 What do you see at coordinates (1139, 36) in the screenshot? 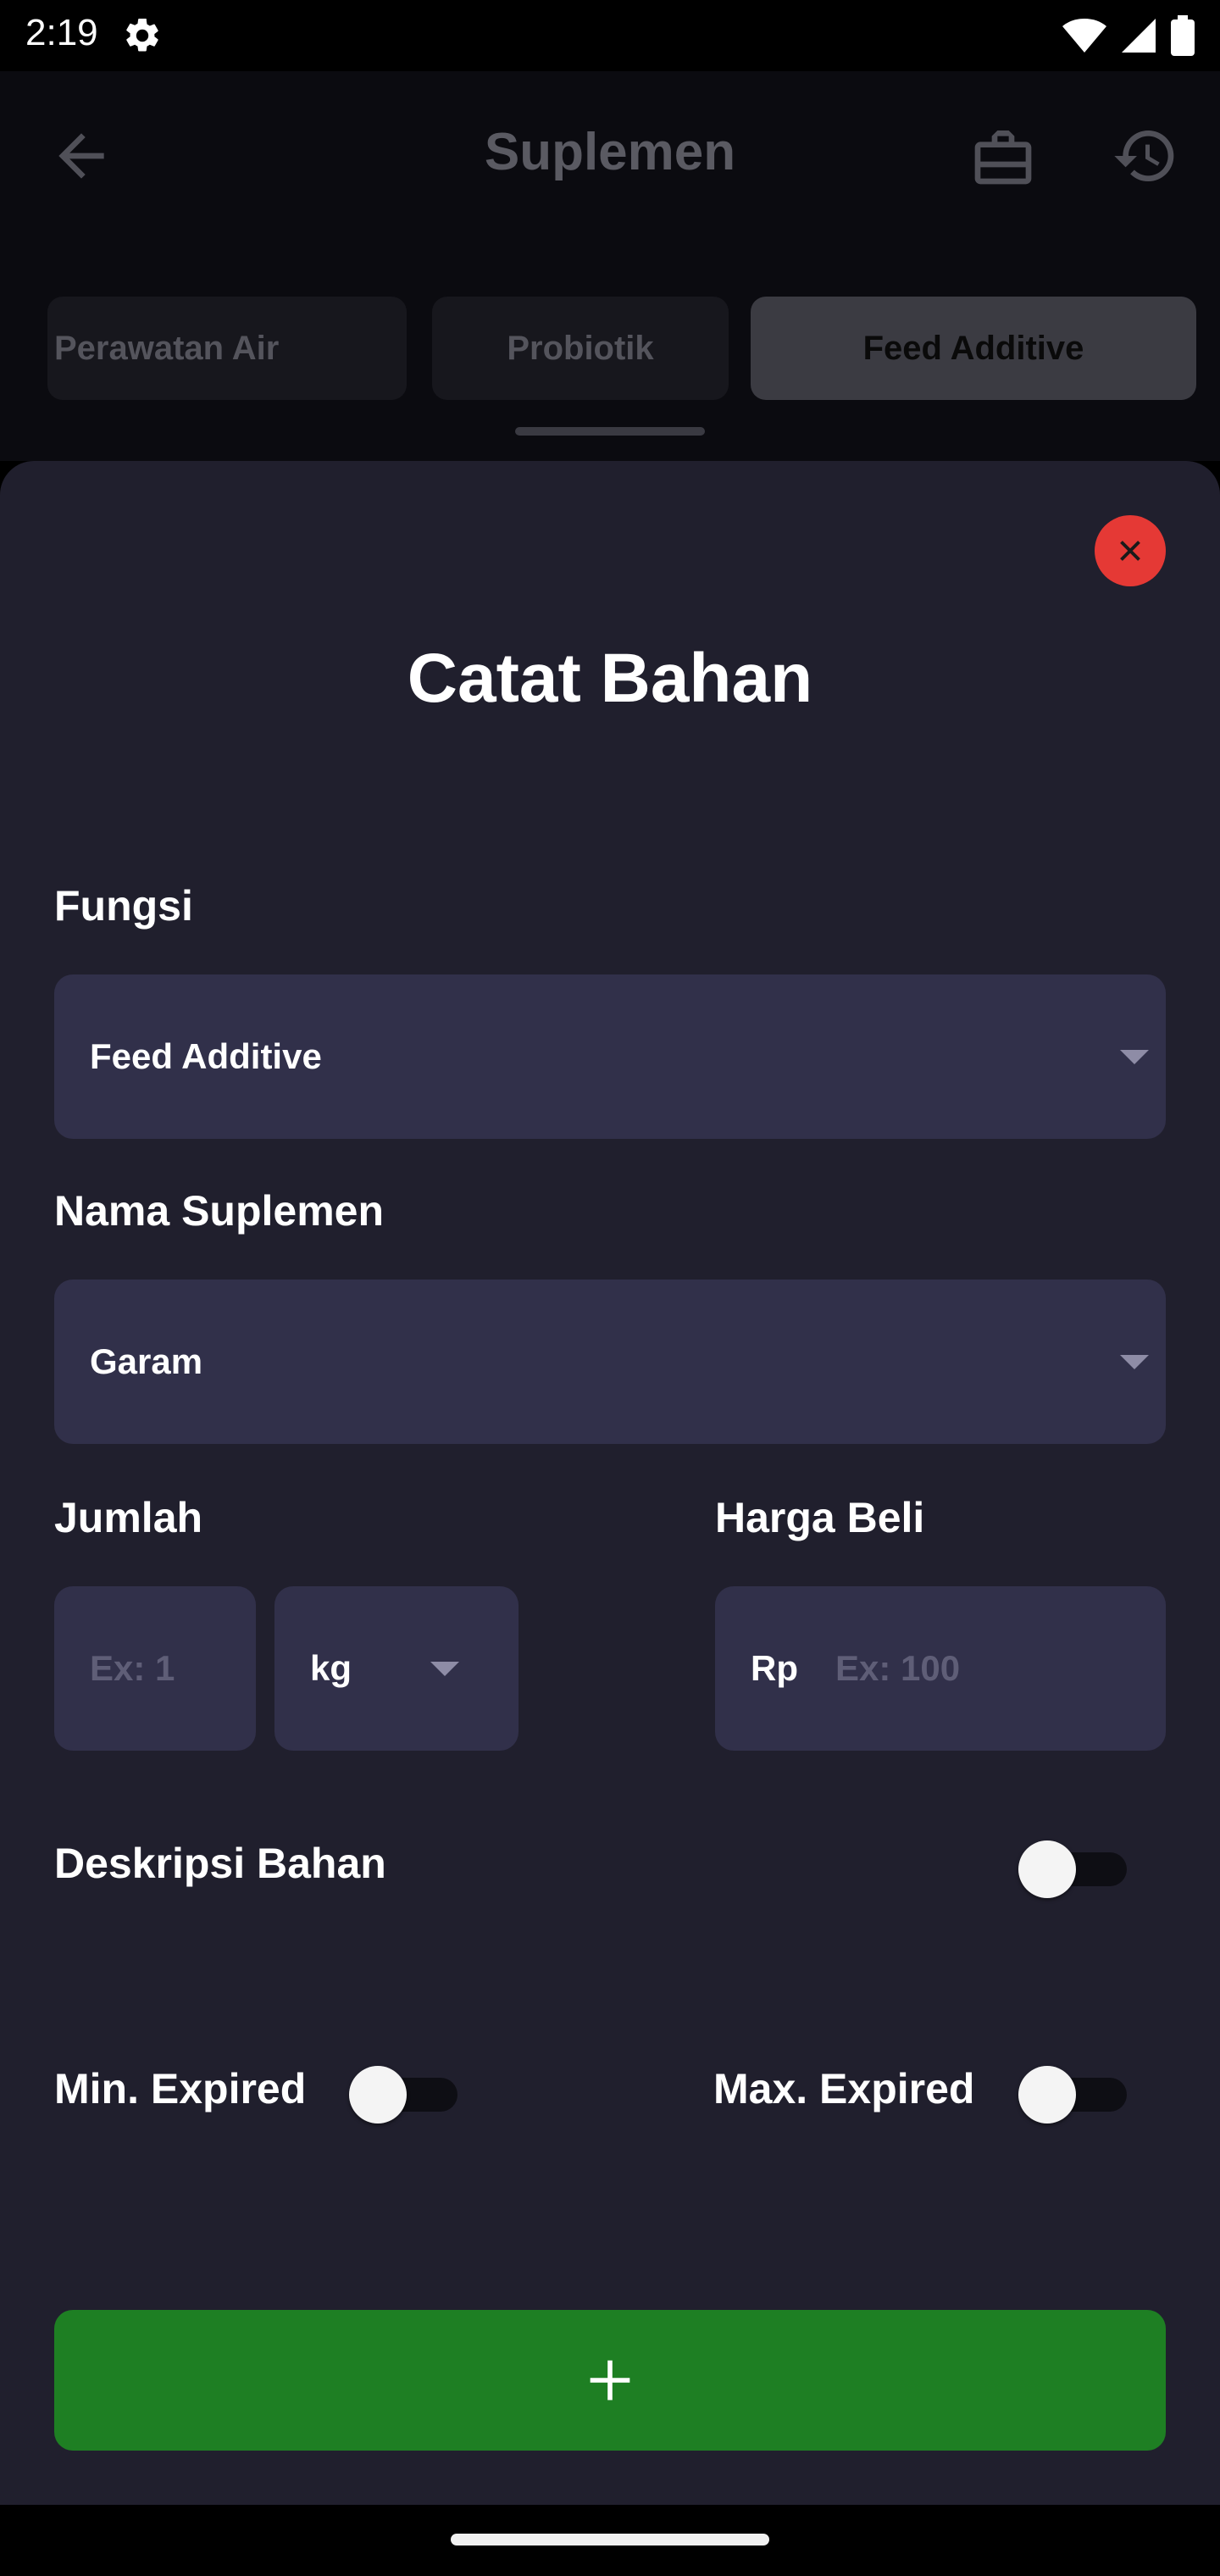
I see `signal-icon` at bounding box center [1139, 36].